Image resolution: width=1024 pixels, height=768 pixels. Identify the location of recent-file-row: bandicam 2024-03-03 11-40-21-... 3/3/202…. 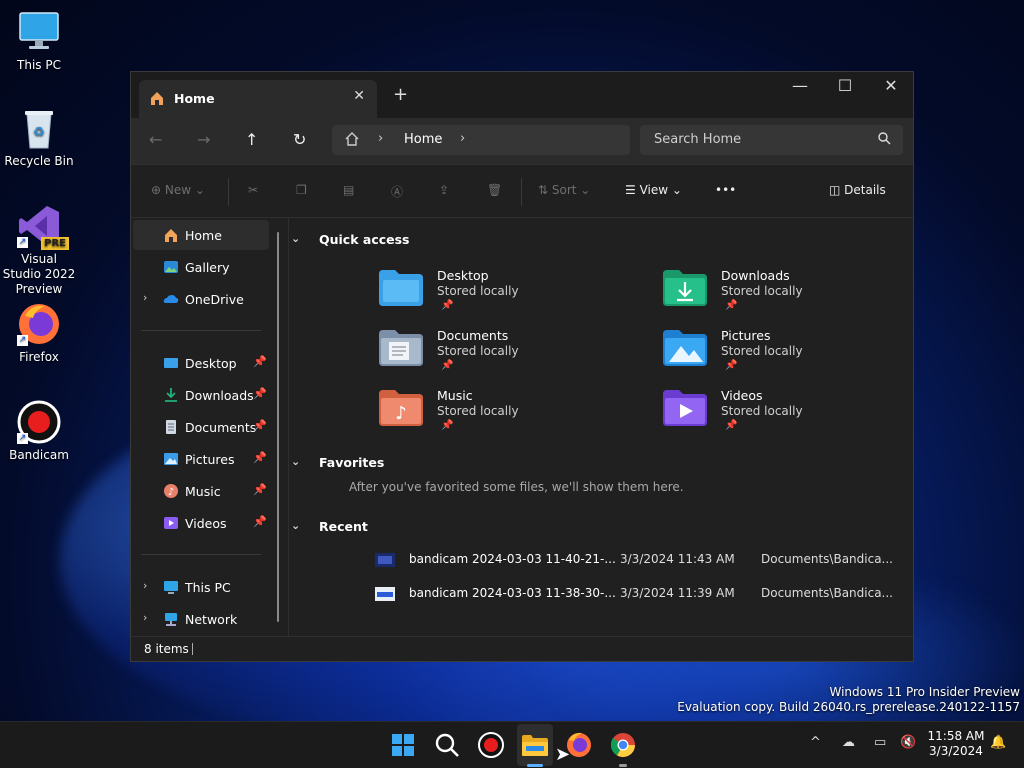
(635, 561).